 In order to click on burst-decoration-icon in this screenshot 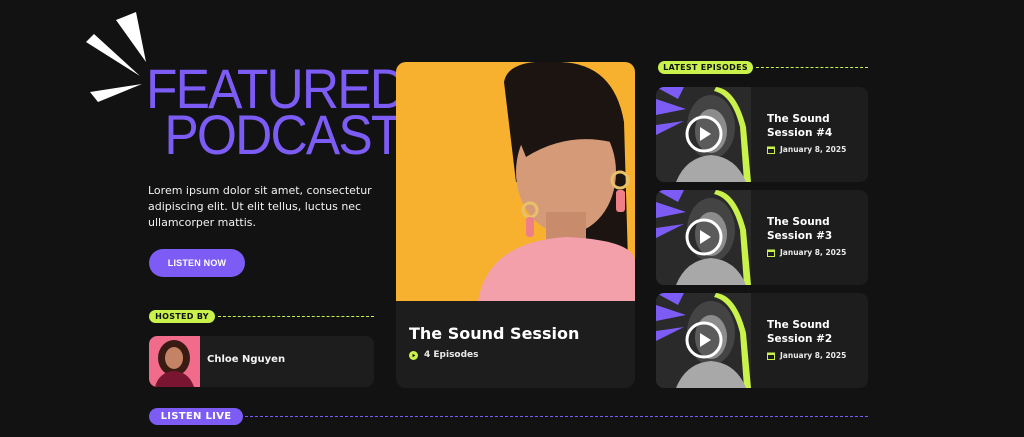, I will do `click(116, 57)`.